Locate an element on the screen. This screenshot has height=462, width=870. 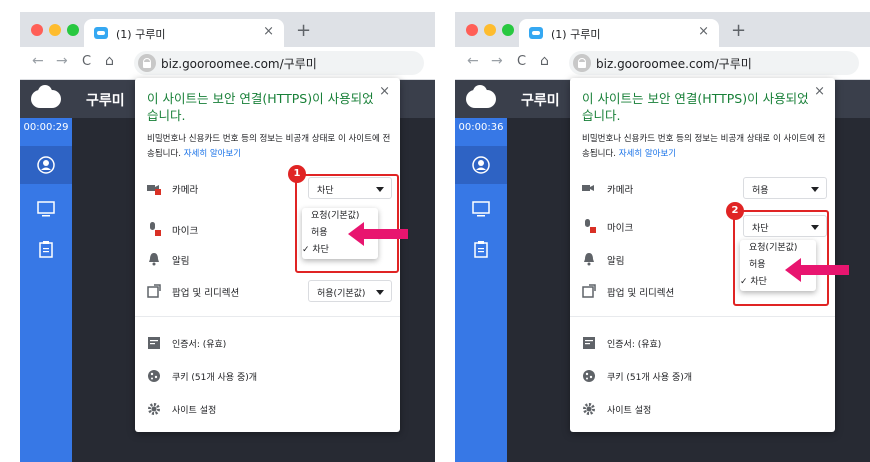
tab-strip: (1) 구루미 × + is located at coordinates (662, 29).